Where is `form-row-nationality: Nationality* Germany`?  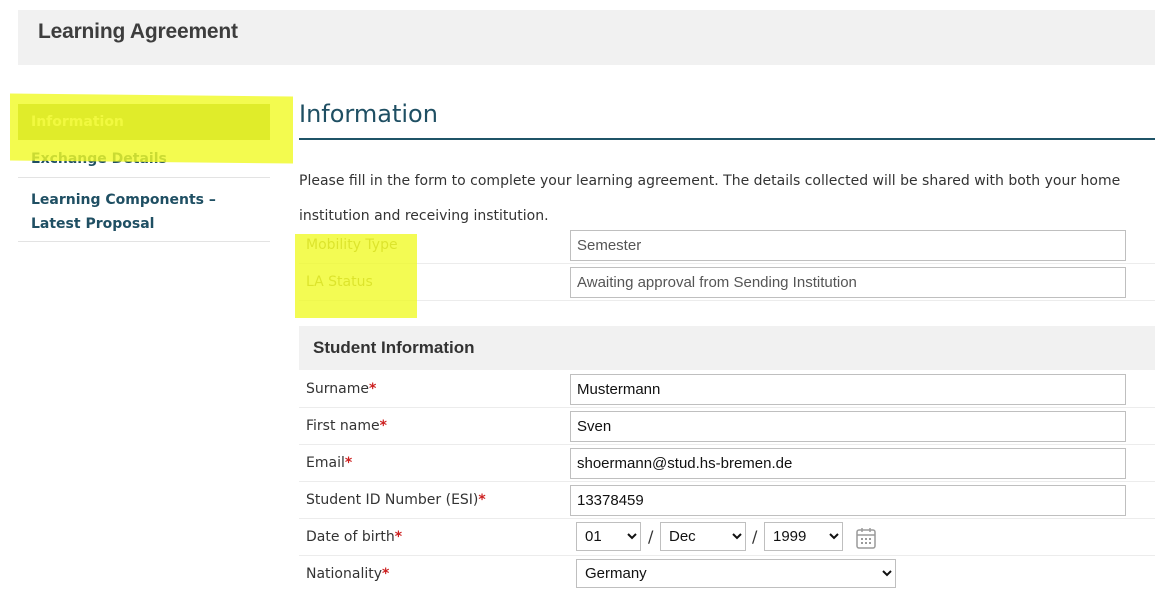
form-row-nationality: Nationality* Germany is located at coordinates (727, 573).